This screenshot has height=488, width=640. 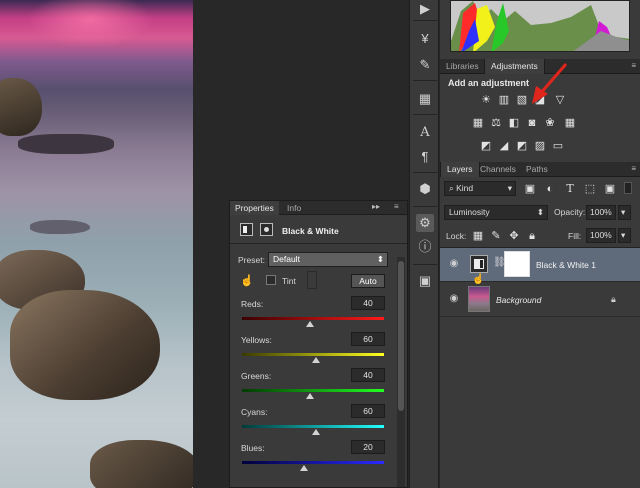 I want to click on lock-position-icon: ✥, so click(x=514, y=236).